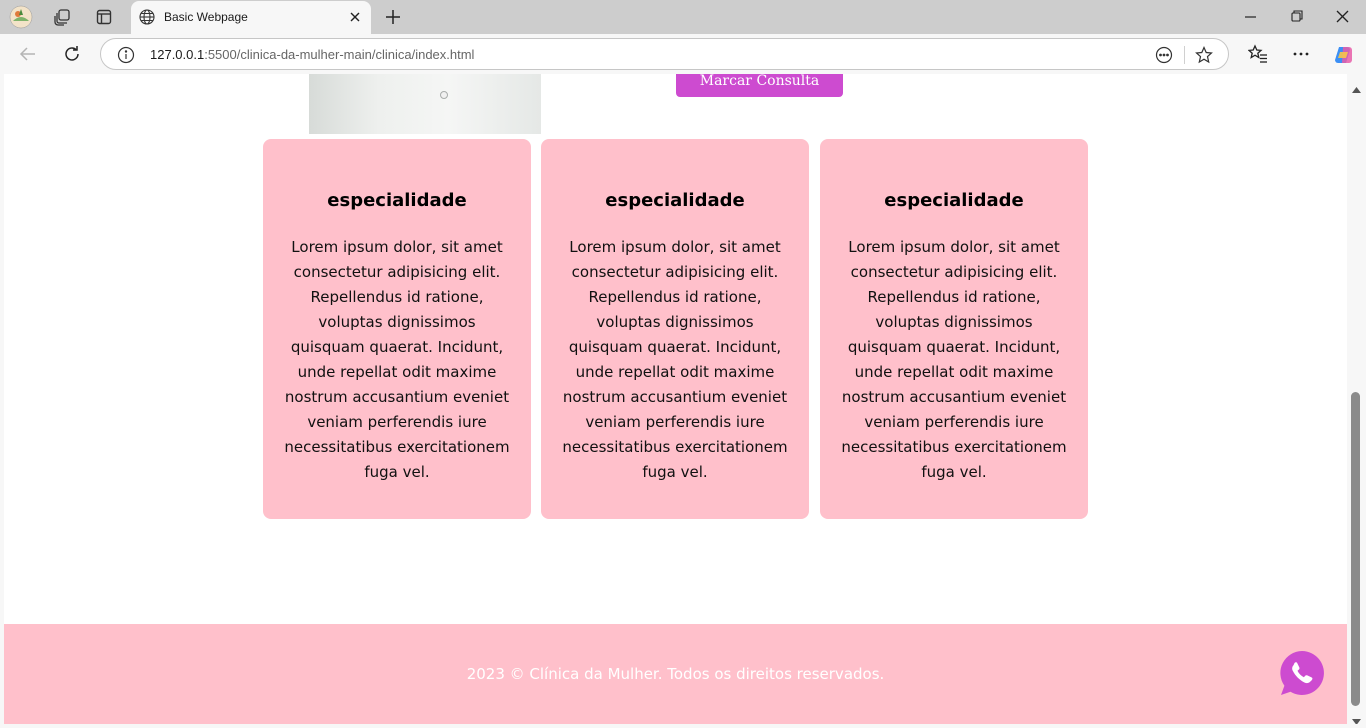 This screenshot has width=1366, height=728. I want to click on minimize-icon, so click(1251, 17).